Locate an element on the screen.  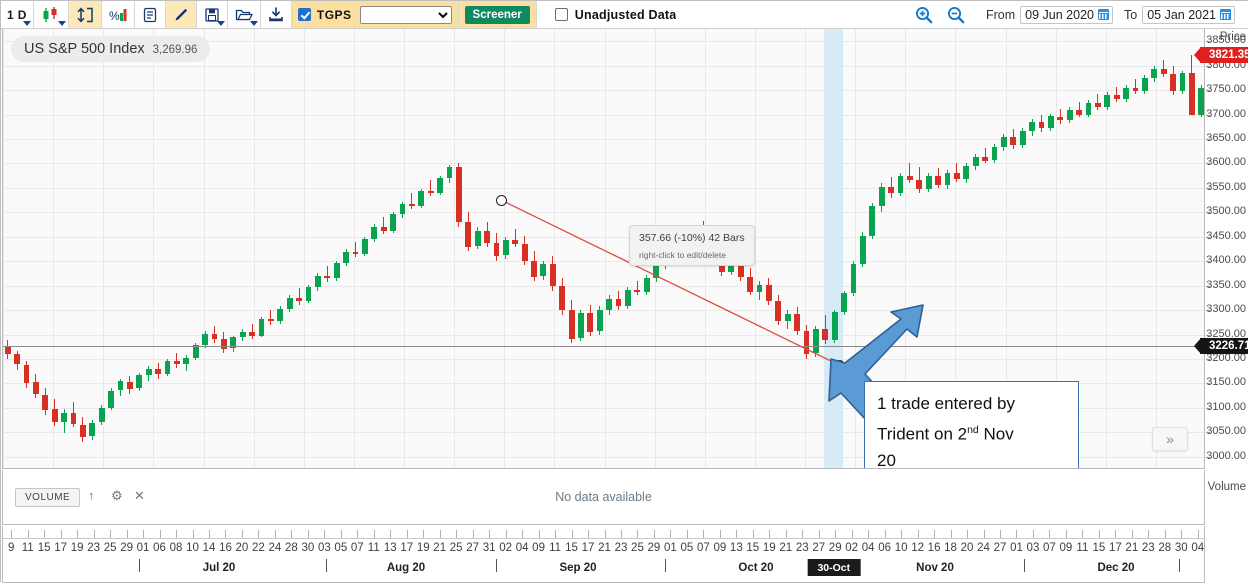
percent-scale-button: % is located at coordinates (118, 14).